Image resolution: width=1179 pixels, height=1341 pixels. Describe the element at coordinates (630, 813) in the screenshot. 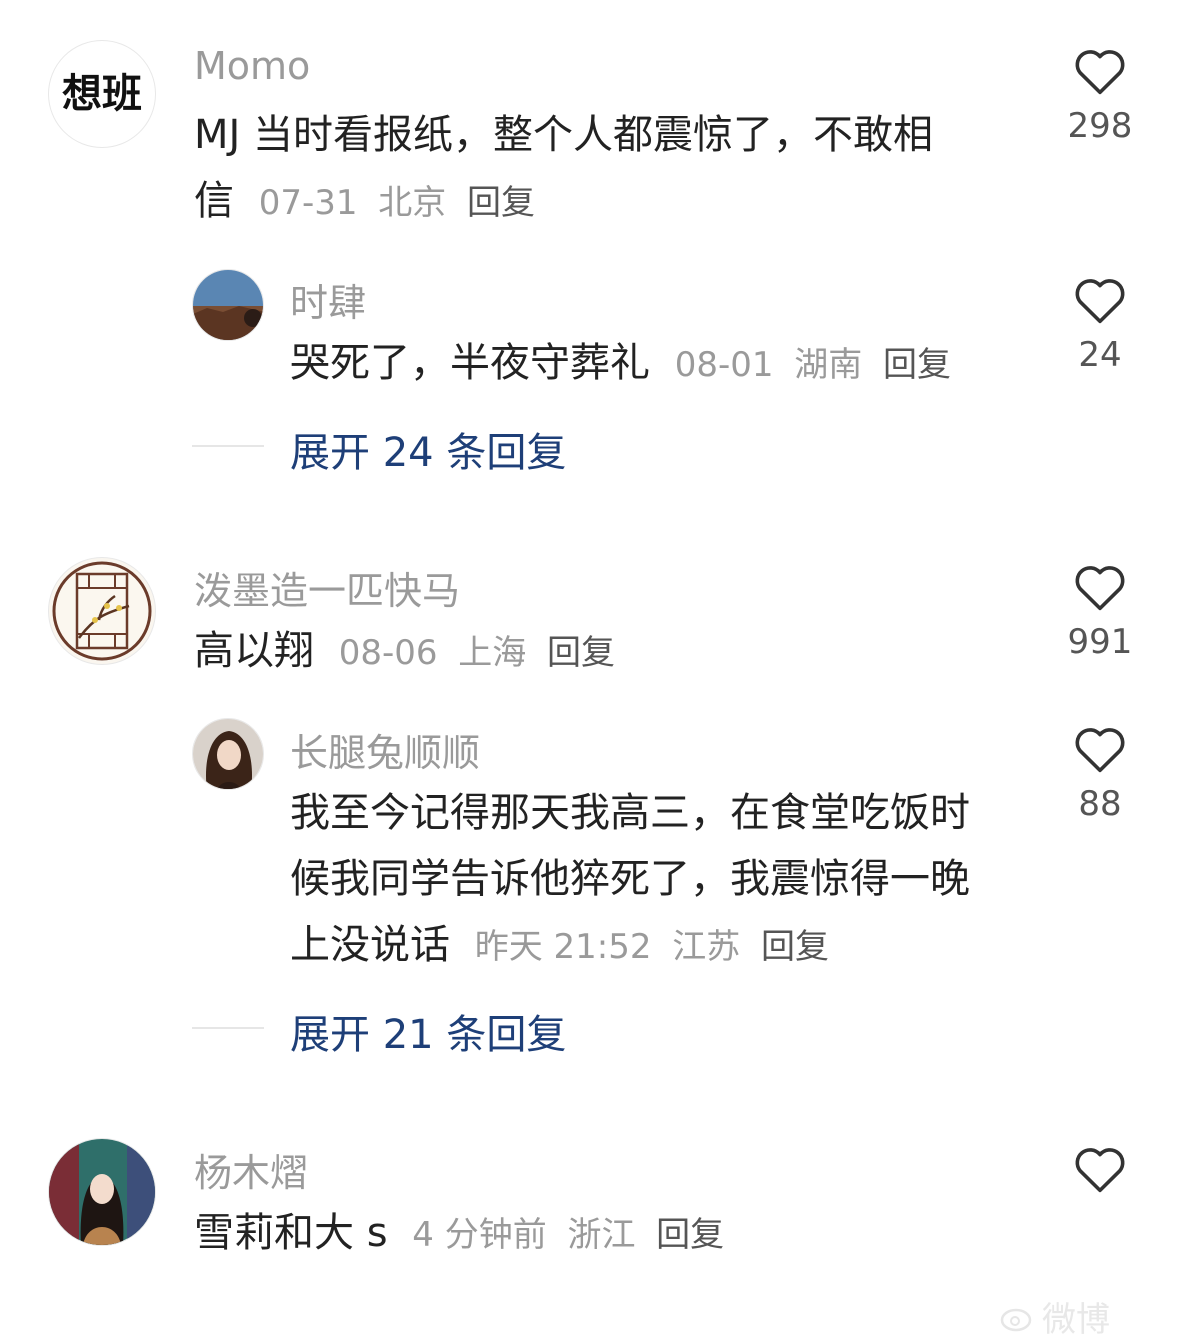

I see `reply-text-line: 我至今记得那天我高三，在食堂吃饭时` at that location.